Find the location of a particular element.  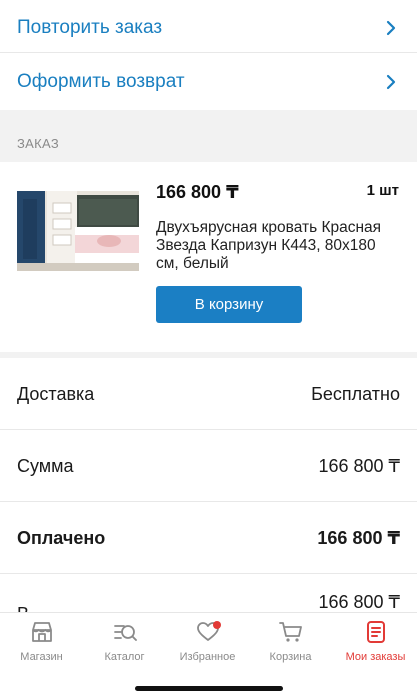

tab-cart-label: Корзина is located at coordinates (290, 657).